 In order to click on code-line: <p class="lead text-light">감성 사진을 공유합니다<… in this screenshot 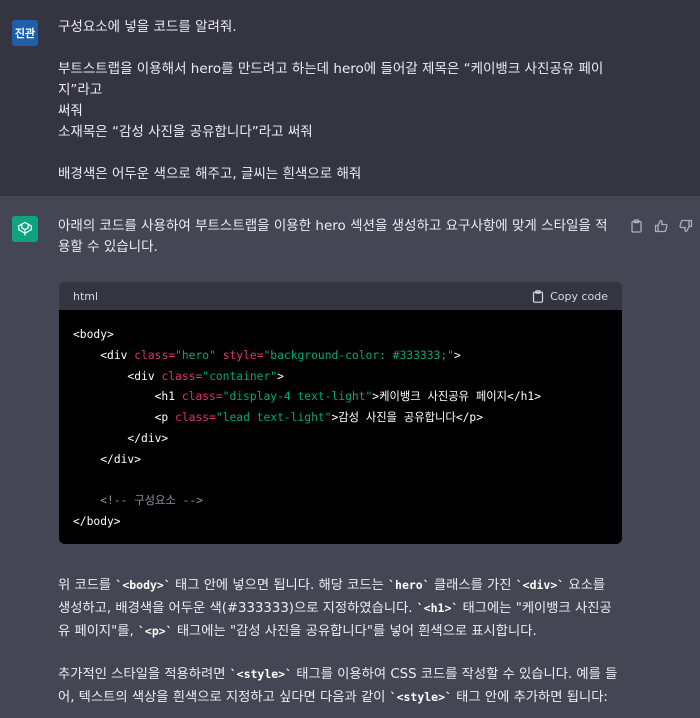, I will do `click(319, 418)`.